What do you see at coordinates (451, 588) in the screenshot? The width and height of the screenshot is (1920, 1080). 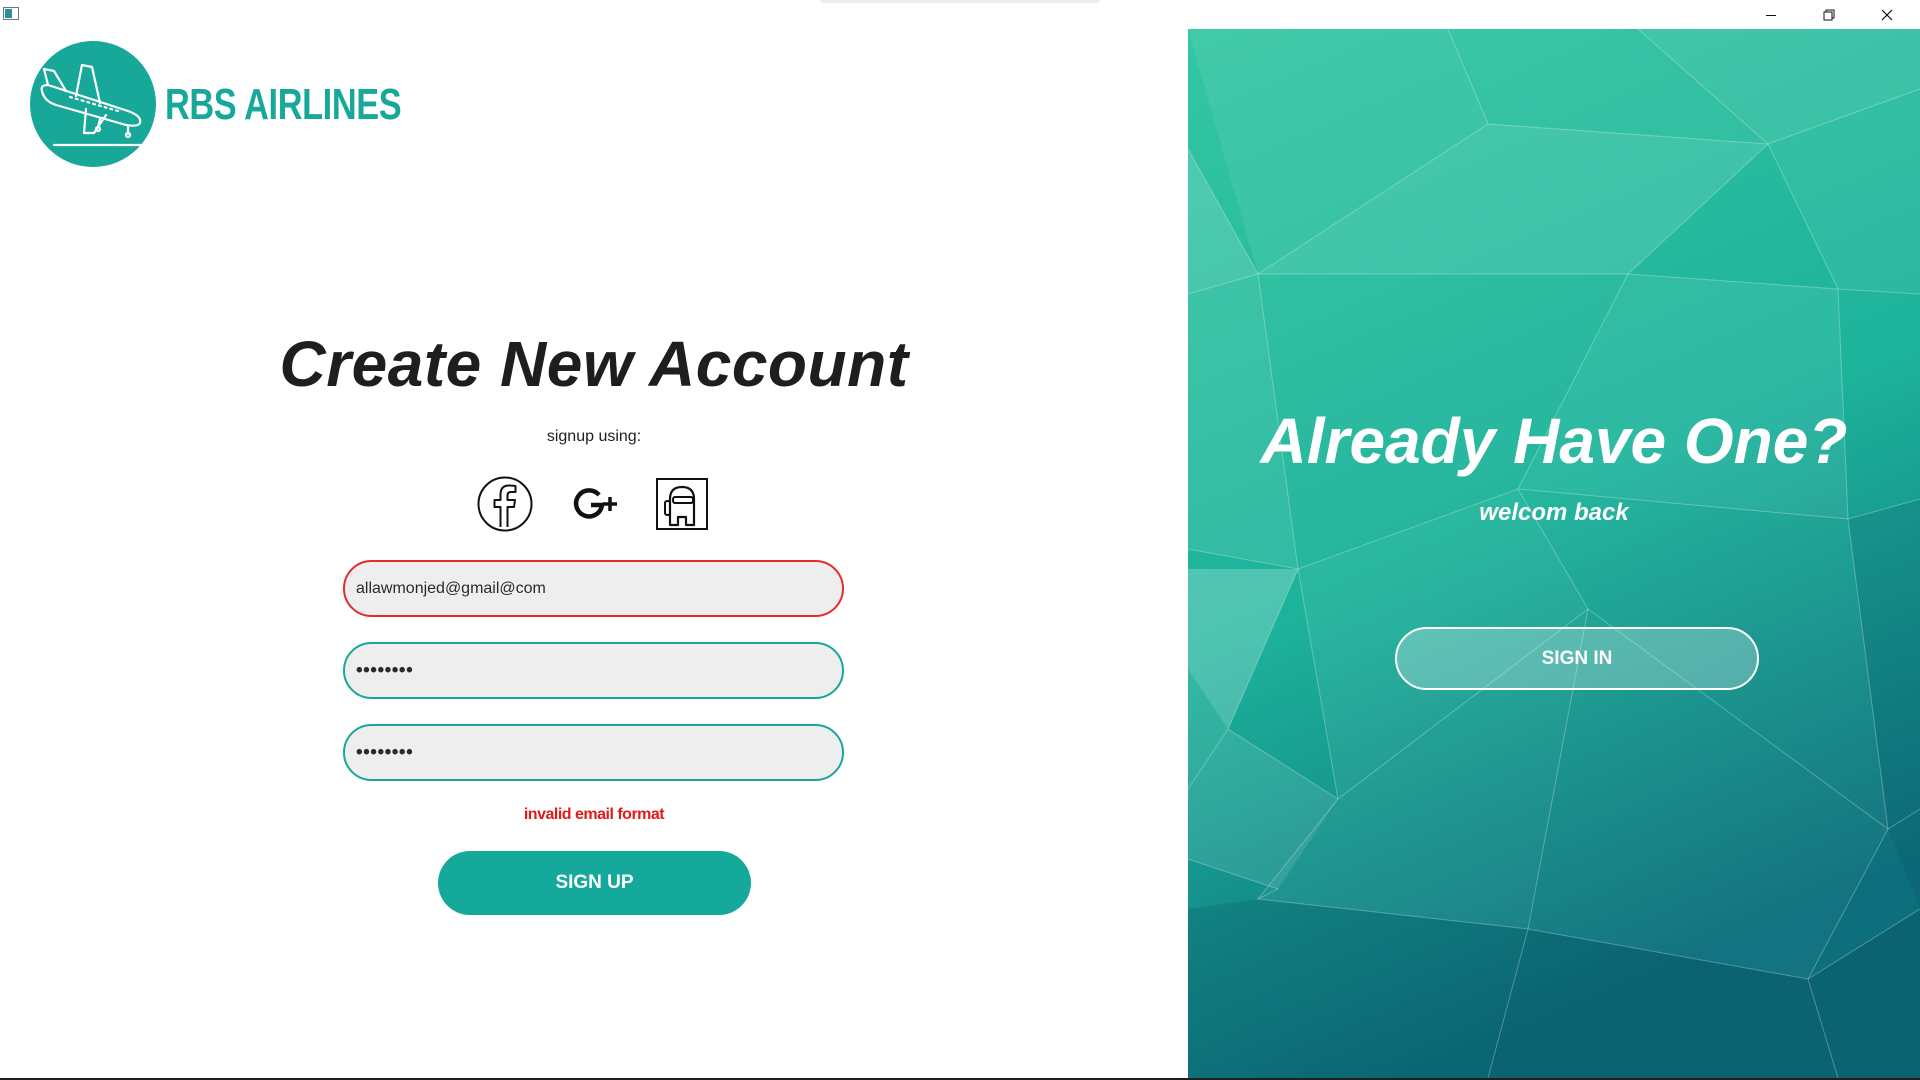 I see `email-field-value: allawmonjed@gmail@com` at bounding box center [451, 588].